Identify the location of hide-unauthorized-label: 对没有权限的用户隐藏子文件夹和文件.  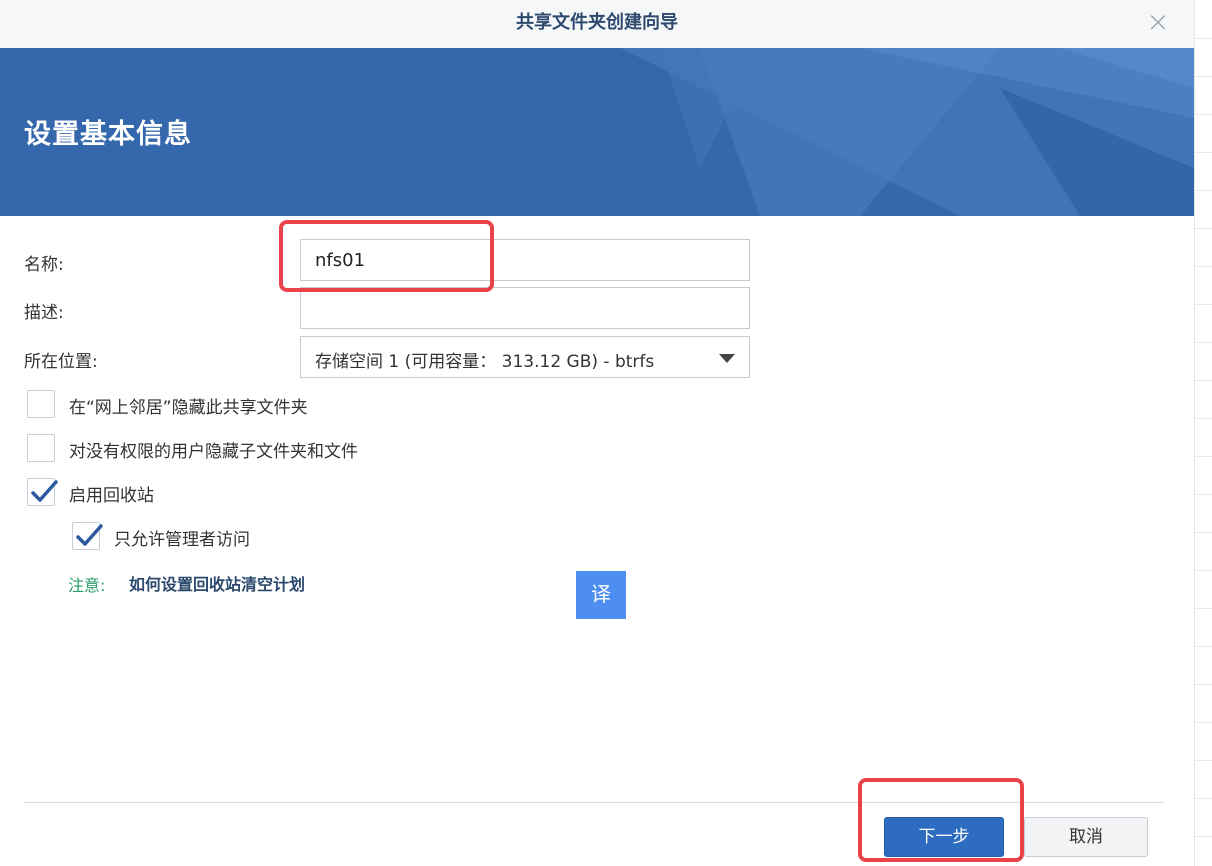
(213, 452).